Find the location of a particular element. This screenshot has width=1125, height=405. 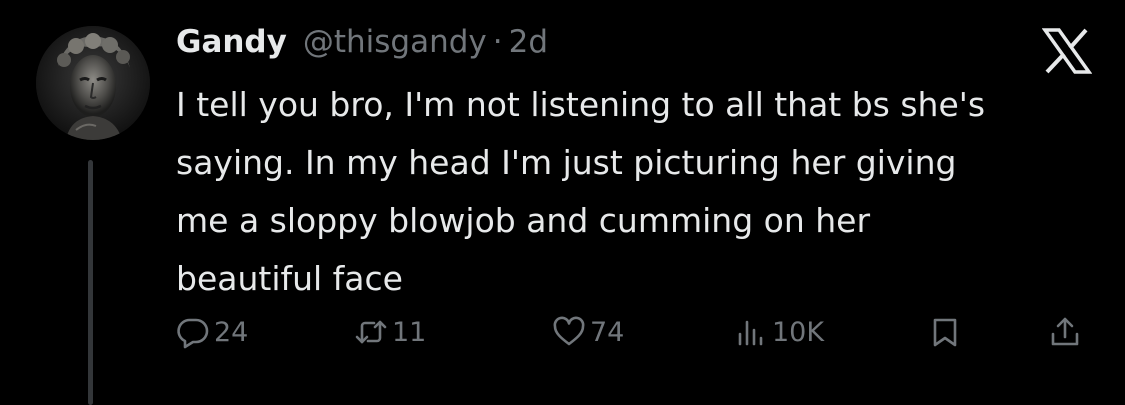

reply-count: 24 is located at coordinates (231, 332).